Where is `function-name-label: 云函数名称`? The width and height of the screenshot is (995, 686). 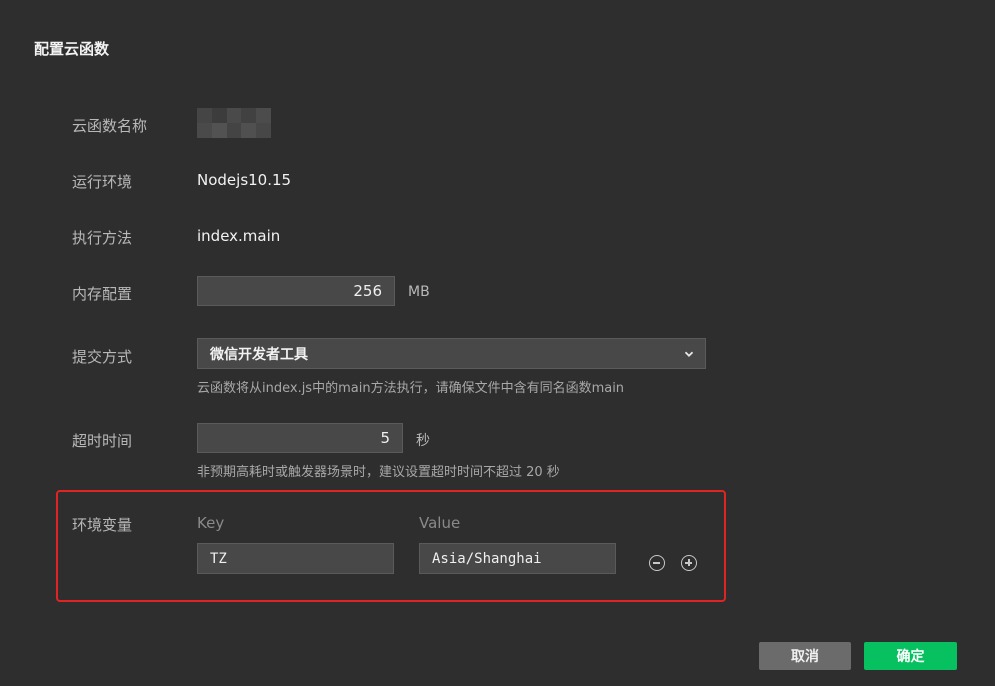 function-name-label: 云函数名称 is located at coordinates (110, 126).